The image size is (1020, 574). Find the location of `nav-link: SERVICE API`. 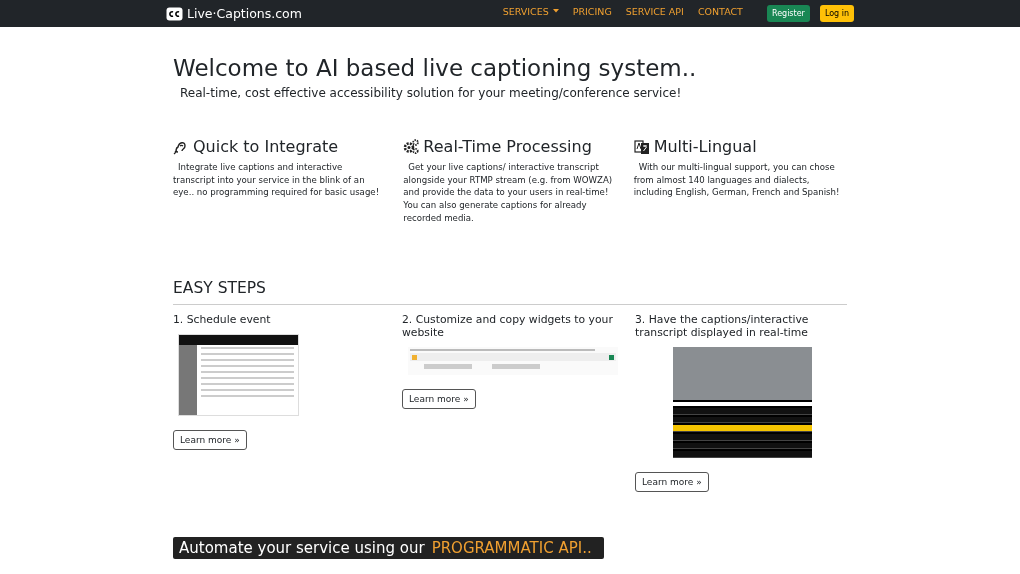

nav-link: SERVICE API is located at coordinates (654, 11).